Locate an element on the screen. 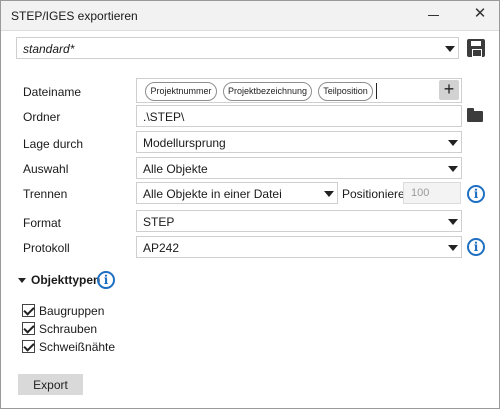 The width and height of the screenshot is (500, 409). position-select: Modellursprung is located at coordinates (299, 142).